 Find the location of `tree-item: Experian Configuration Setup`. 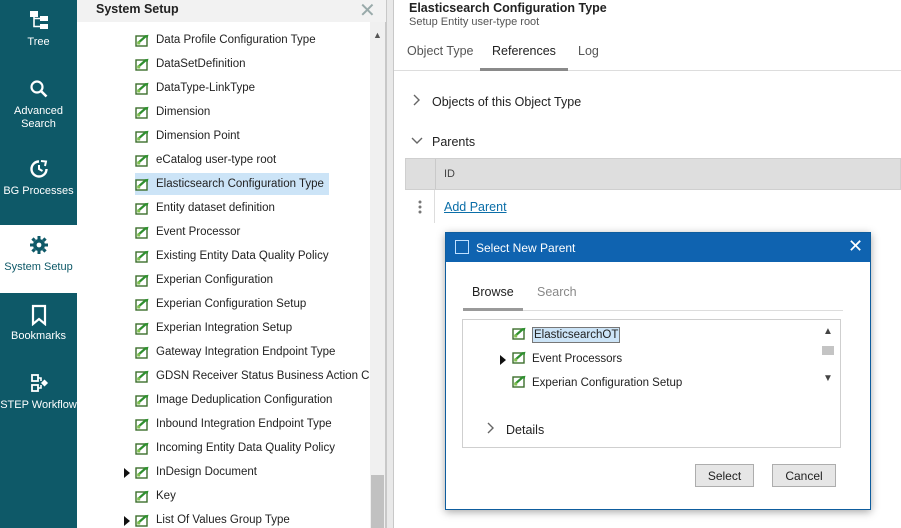

tree-item: Experian Configuration Setup is located at coordinates (223, 304).